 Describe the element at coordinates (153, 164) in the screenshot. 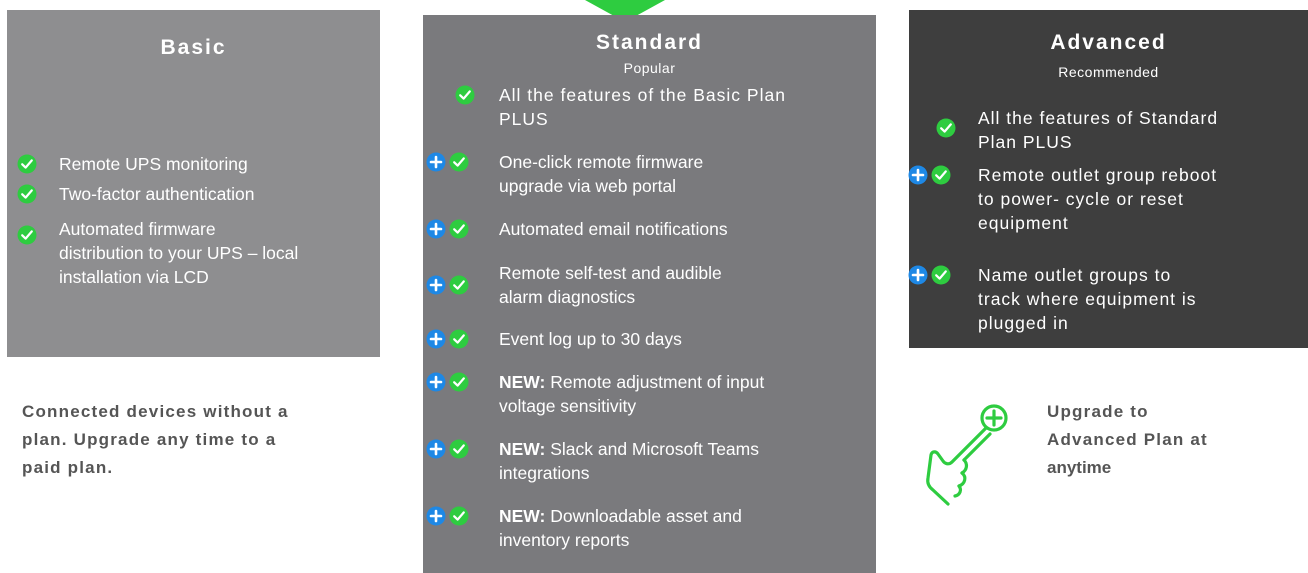

I see `feature-line: Remote UPS monitoring` at that location.